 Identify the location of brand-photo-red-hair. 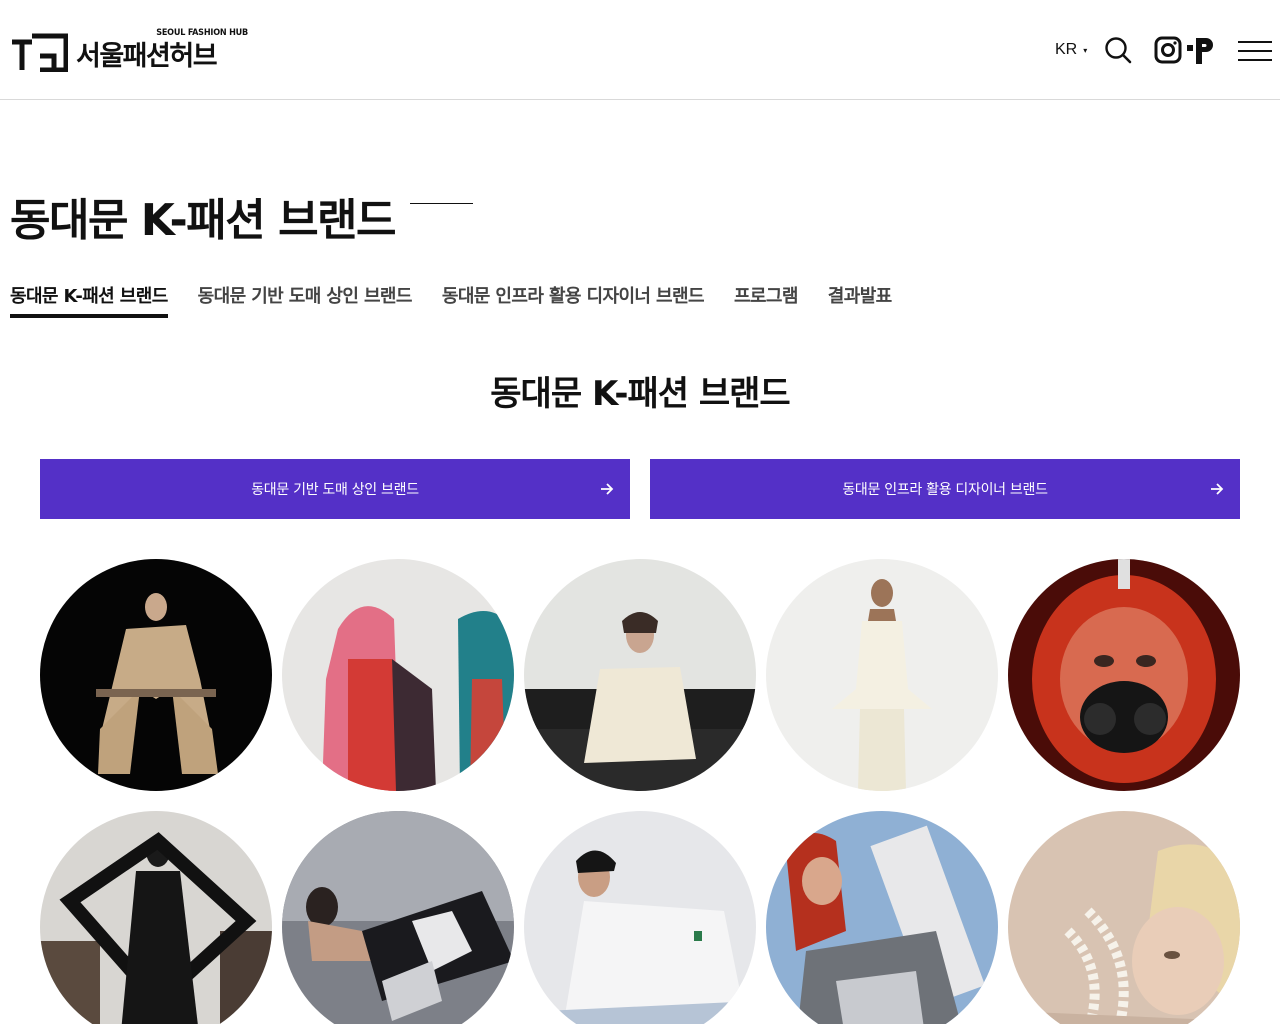
(882, 917).